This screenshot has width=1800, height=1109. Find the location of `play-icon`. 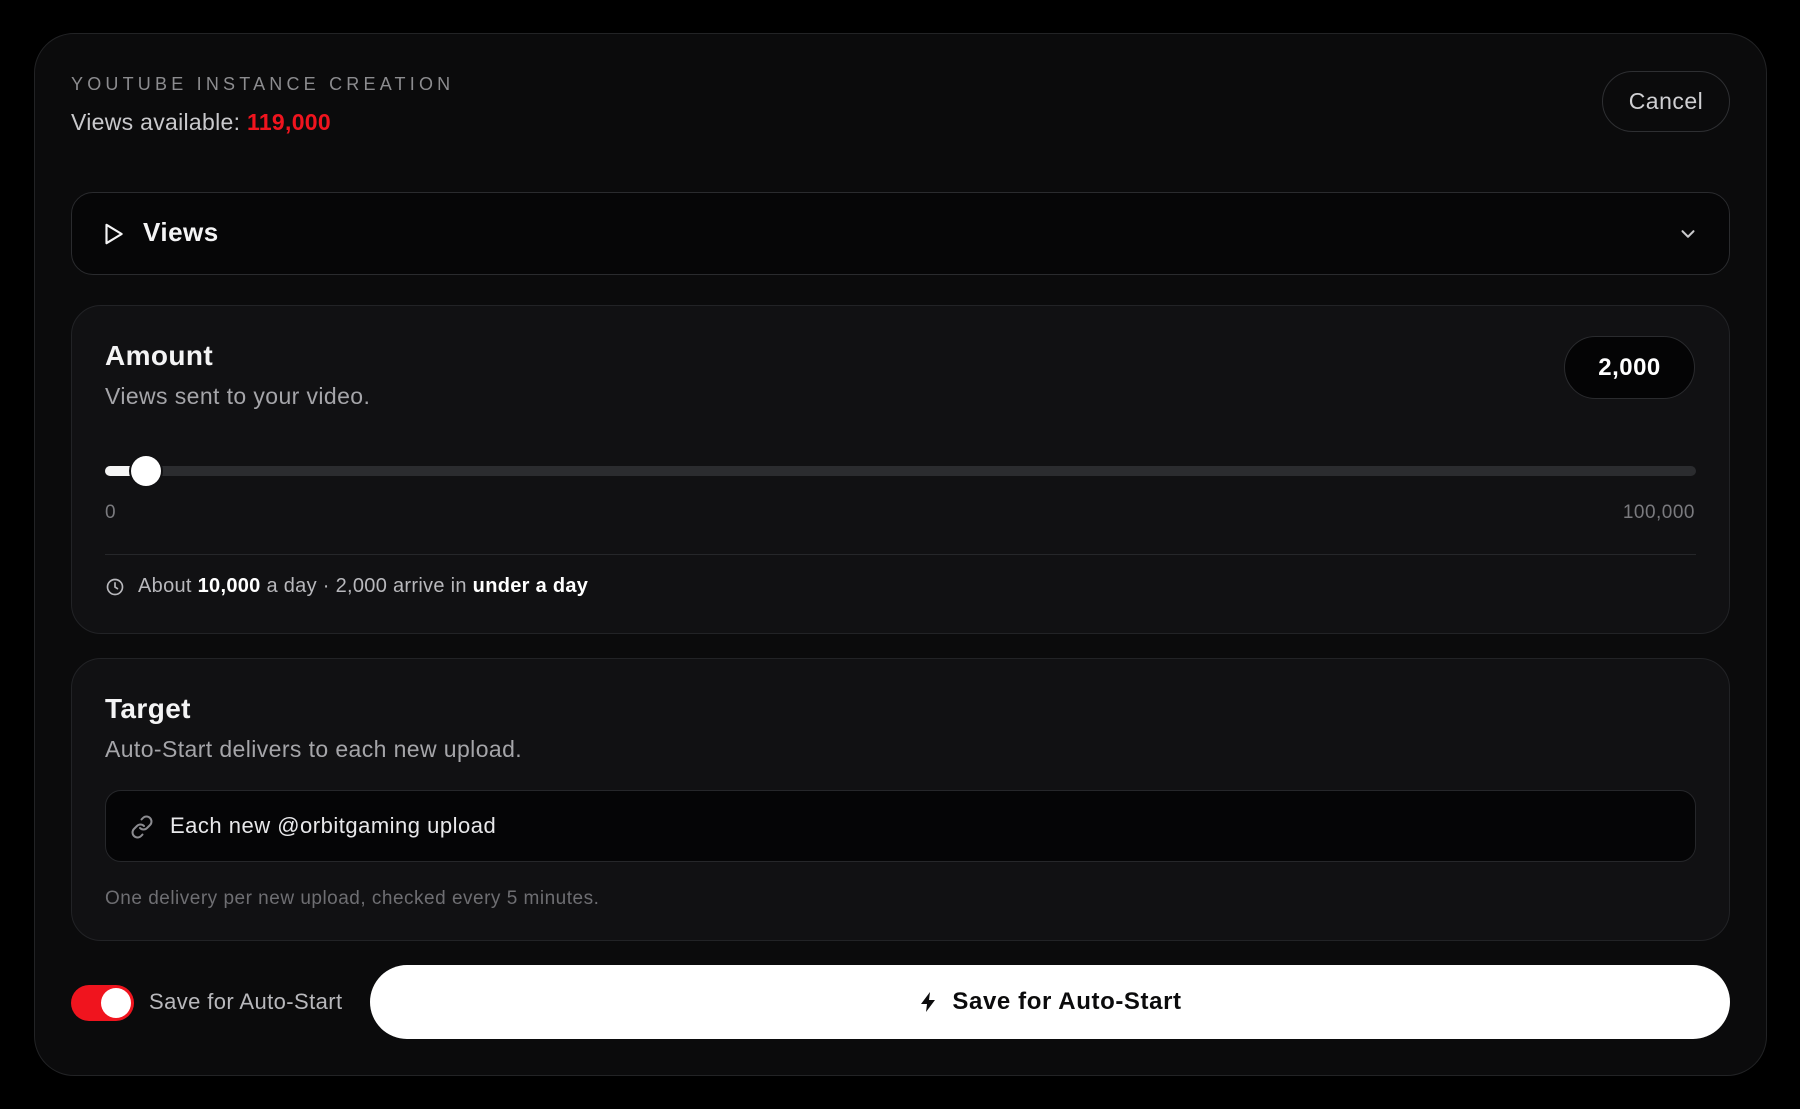

play-icon is located at coordinates (114, 234).